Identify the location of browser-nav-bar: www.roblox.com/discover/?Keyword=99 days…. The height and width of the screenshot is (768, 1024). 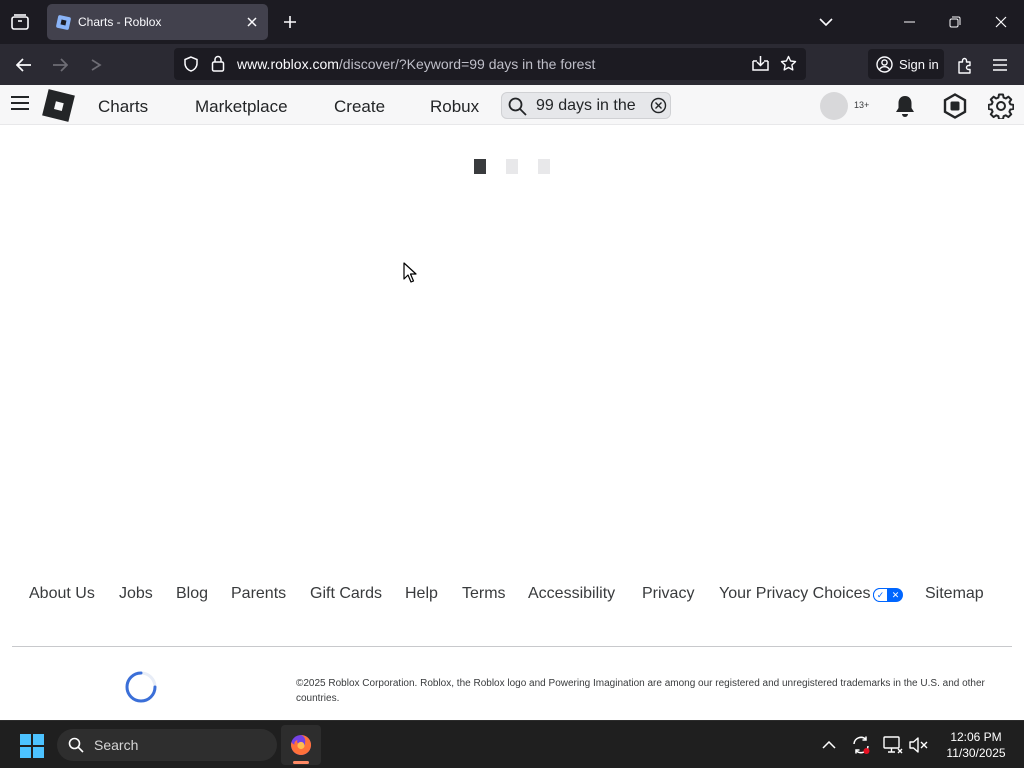
(512, 64).